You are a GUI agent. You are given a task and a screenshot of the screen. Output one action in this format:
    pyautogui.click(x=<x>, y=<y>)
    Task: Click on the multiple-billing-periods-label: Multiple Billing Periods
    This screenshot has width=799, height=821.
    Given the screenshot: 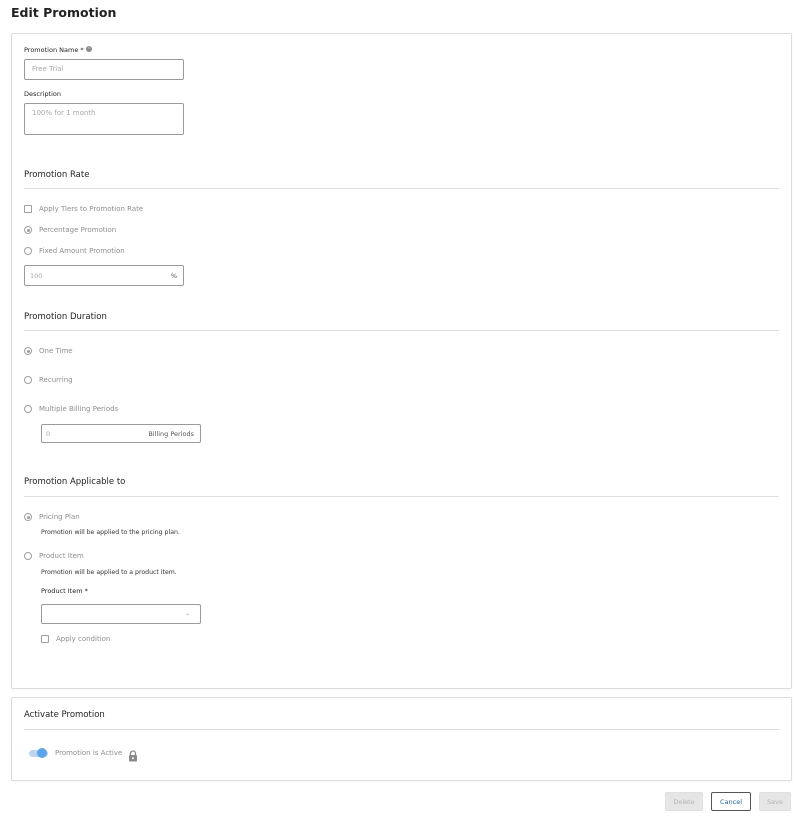 What is the action you would take?
    pyautogui.click(x=79, y=409)
    